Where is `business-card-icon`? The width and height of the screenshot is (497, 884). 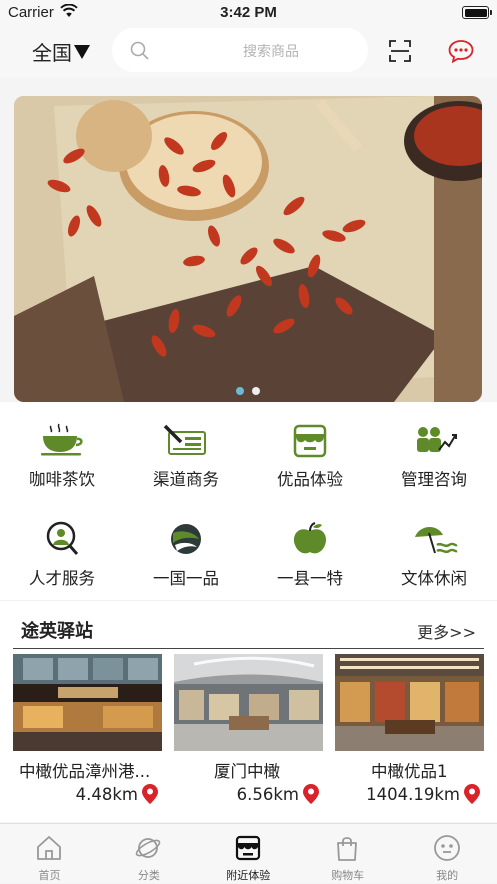
business-card-icon is located at coordinates (184, 439).